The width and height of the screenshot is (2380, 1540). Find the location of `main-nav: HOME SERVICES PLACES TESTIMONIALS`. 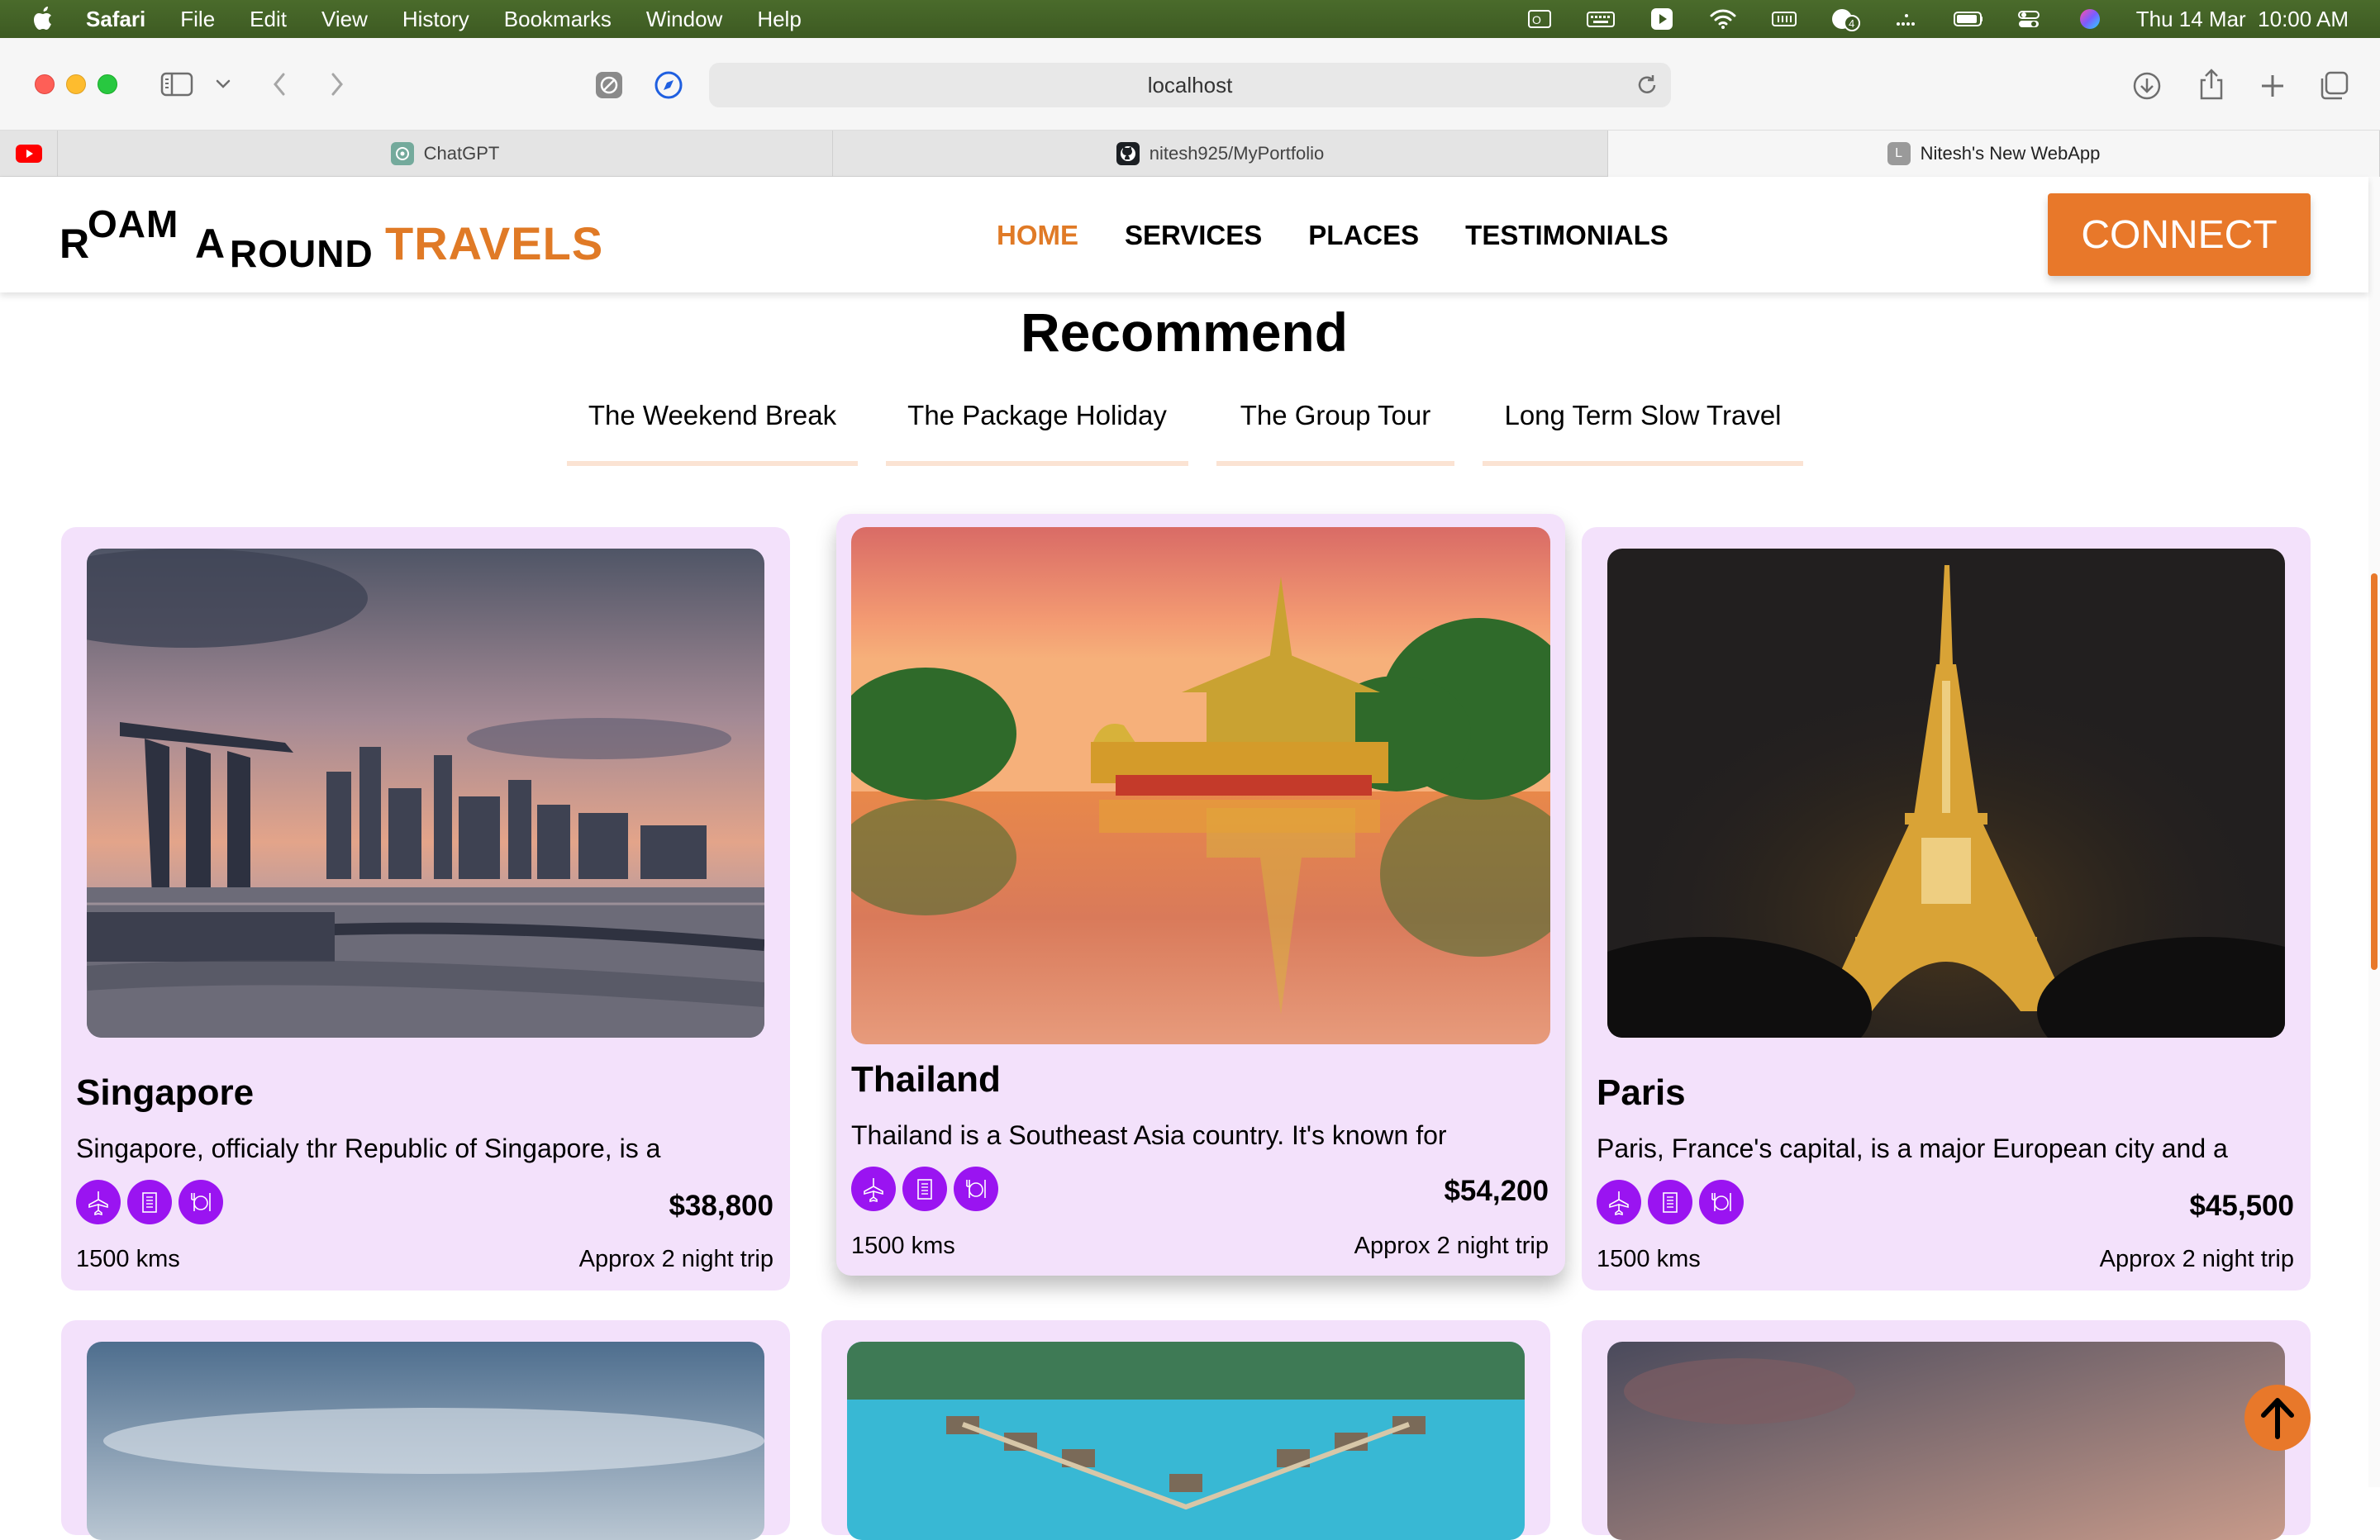

main-nav: HOME SERVICES PLACES TESTIMONIALS is located at coordinates (1332, 235).